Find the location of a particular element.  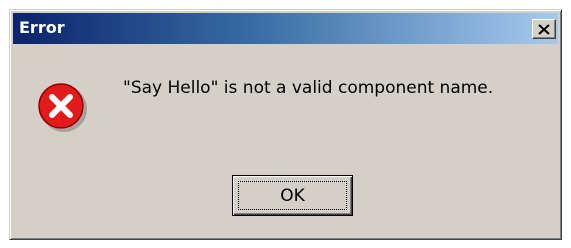

window-title: Error is located at coordinates (42, 27).